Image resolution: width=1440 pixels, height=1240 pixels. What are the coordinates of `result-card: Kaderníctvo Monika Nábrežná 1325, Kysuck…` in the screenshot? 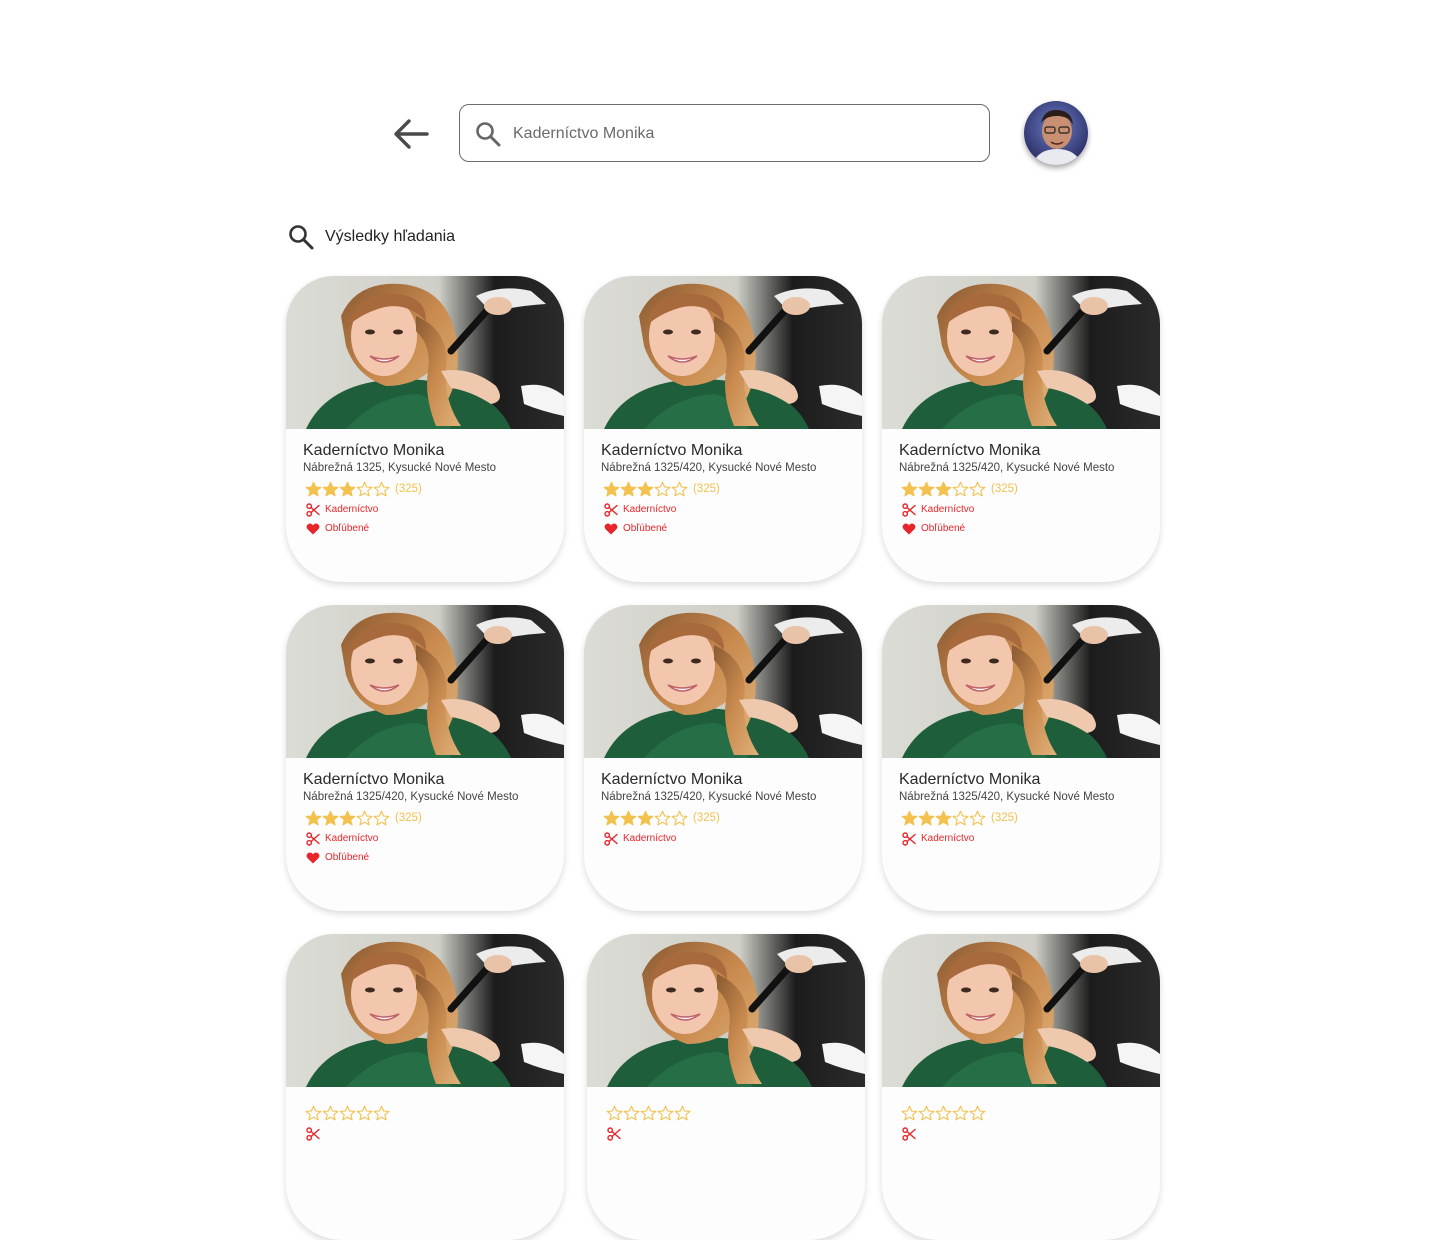 It's located at (425, 429).